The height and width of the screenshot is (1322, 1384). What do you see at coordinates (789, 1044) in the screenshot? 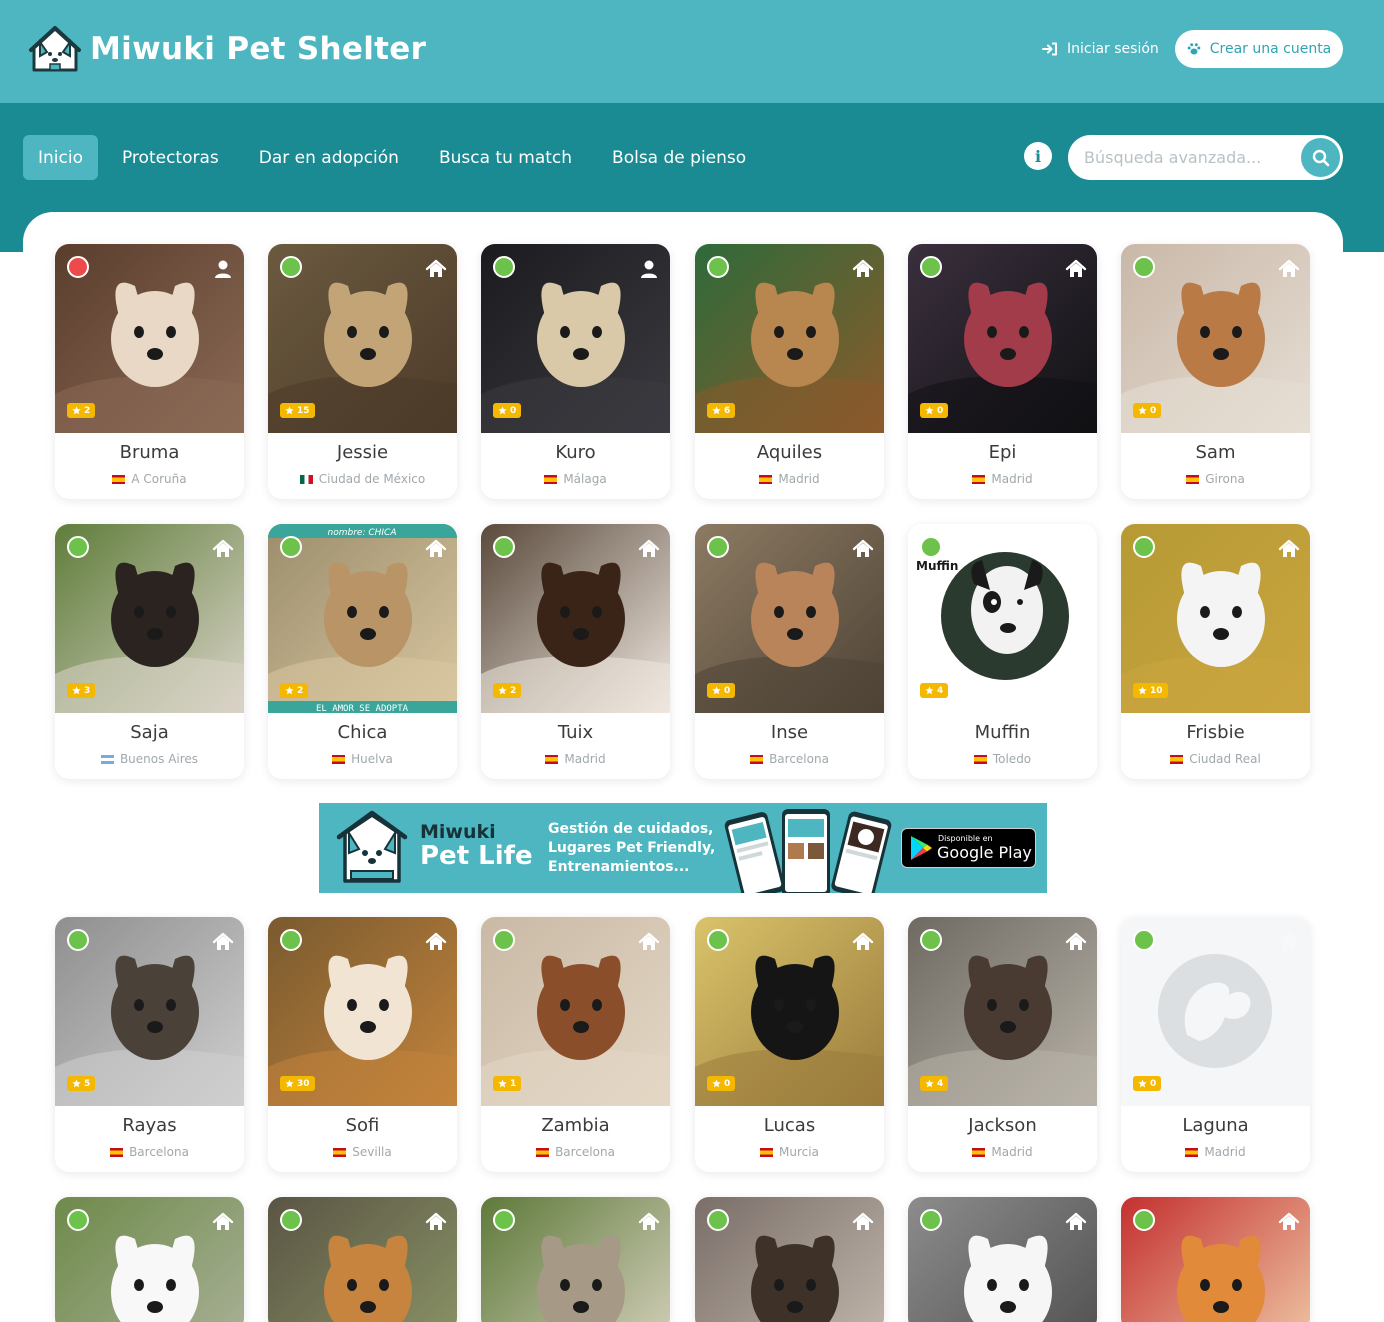
I see `pet-card: 0 Lucas Murcia` at bounding box center [789, 1044].